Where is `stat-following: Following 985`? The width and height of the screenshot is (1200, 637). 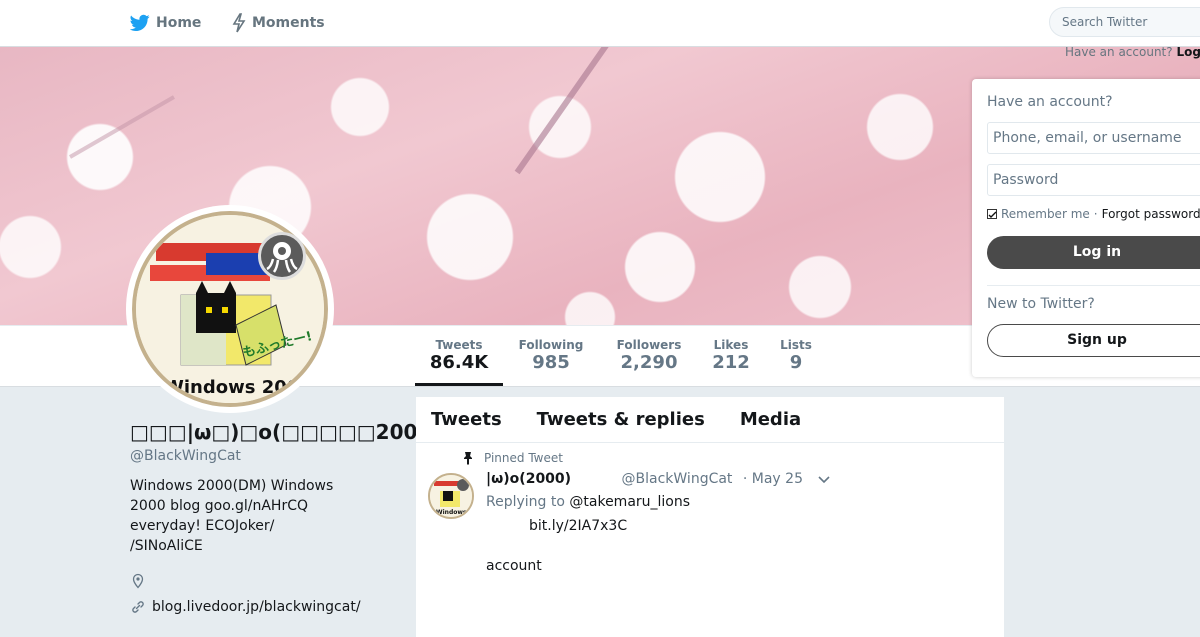
stat-following: Following 985 is located at coordinates (551, 356).